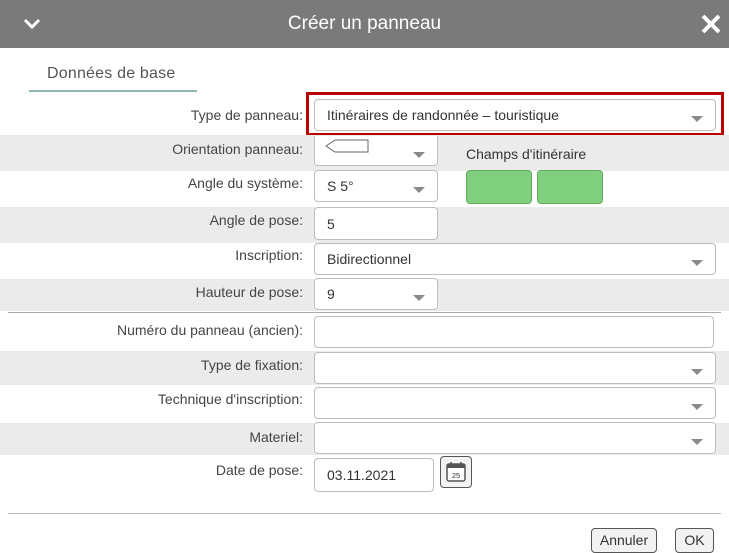  Describe the element at coordinates (376, 223) in the screenshot. I see `angle-pose-input: 5` at that location.